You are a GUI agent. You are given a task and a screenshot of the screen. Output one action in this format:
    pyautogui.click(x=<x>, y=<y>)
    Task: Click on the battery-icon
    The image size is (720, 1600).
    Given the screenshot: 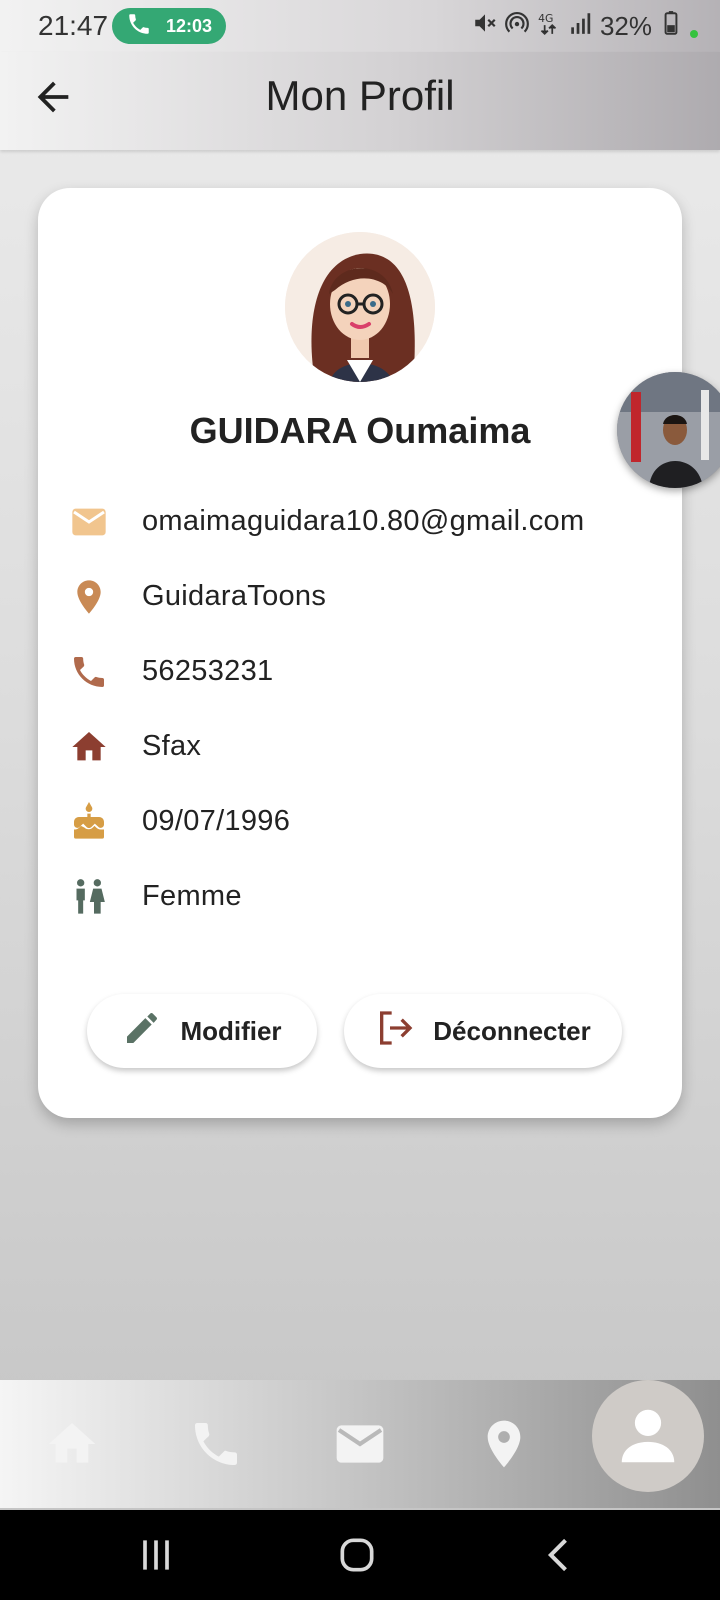 What is the action you would take?
    pyautogui.click(x=671, y=26)
    